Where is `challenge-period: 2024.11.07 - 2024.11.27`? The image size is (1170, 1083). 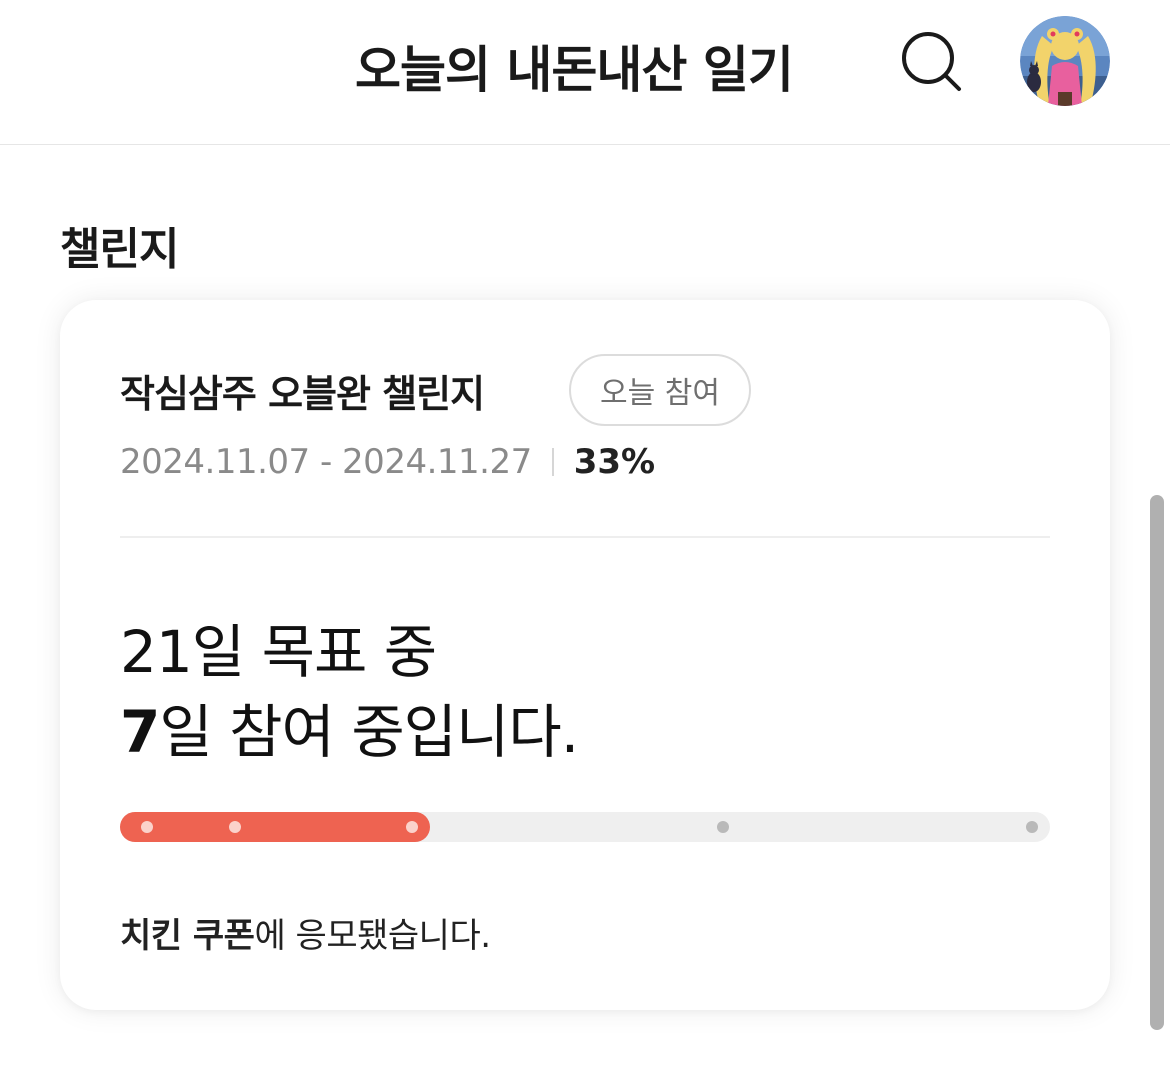
challenge-period: 2024.11.07 - 2024.11.27 is located at coordinates (326, 462).